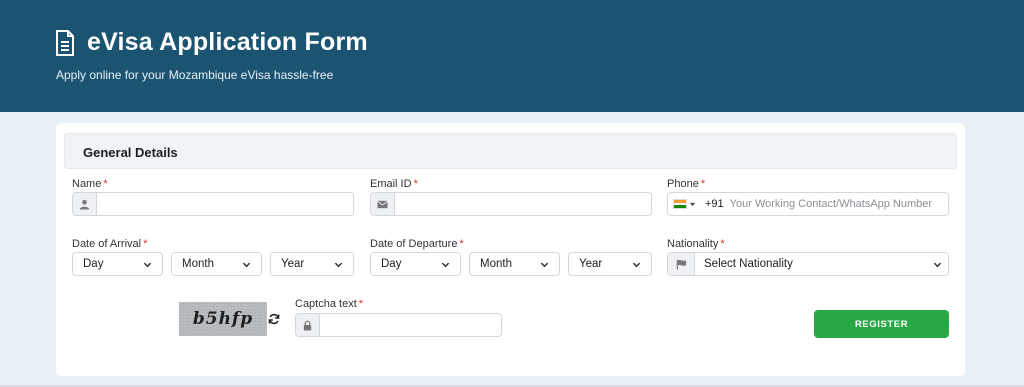 Image resolution: width=1024 pixels, height=387 pixels. I want to click on nationality-label: Nationality *, so click(696, 244).